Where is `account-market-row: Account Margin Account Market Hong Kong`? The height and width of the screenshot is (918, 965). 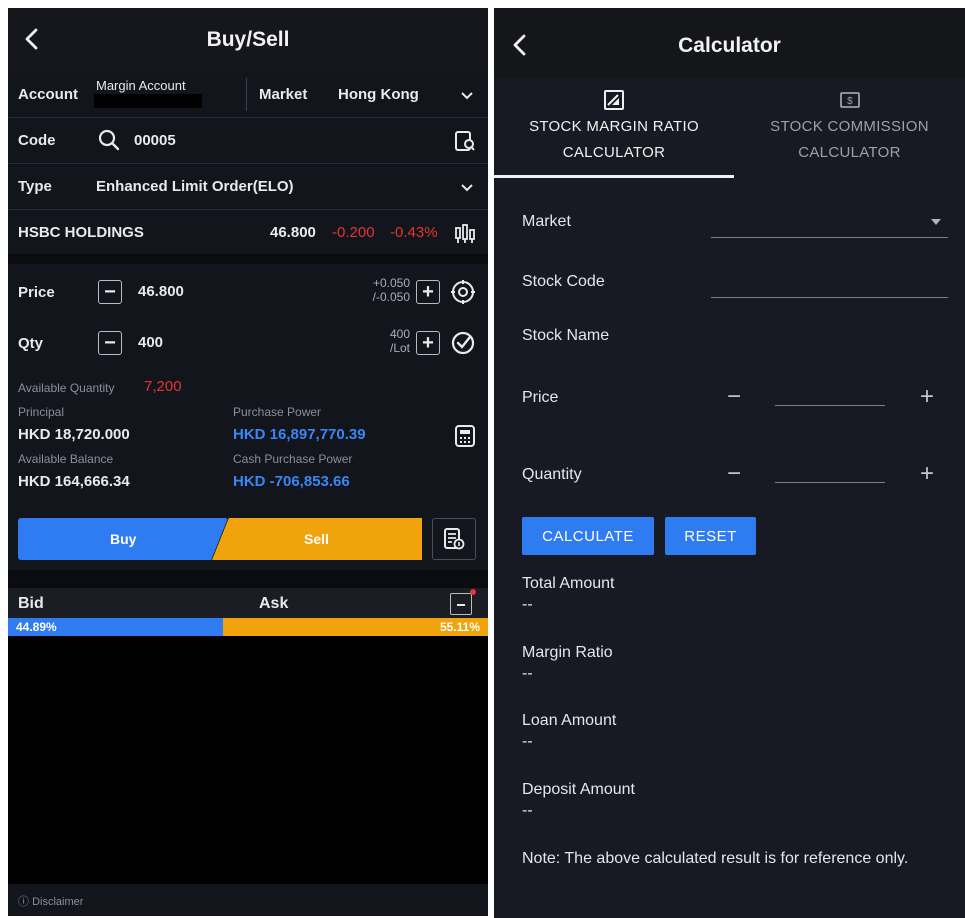 account-market-row: Account Margin Account Market Hong Kong is located at coordinates (248, 95).